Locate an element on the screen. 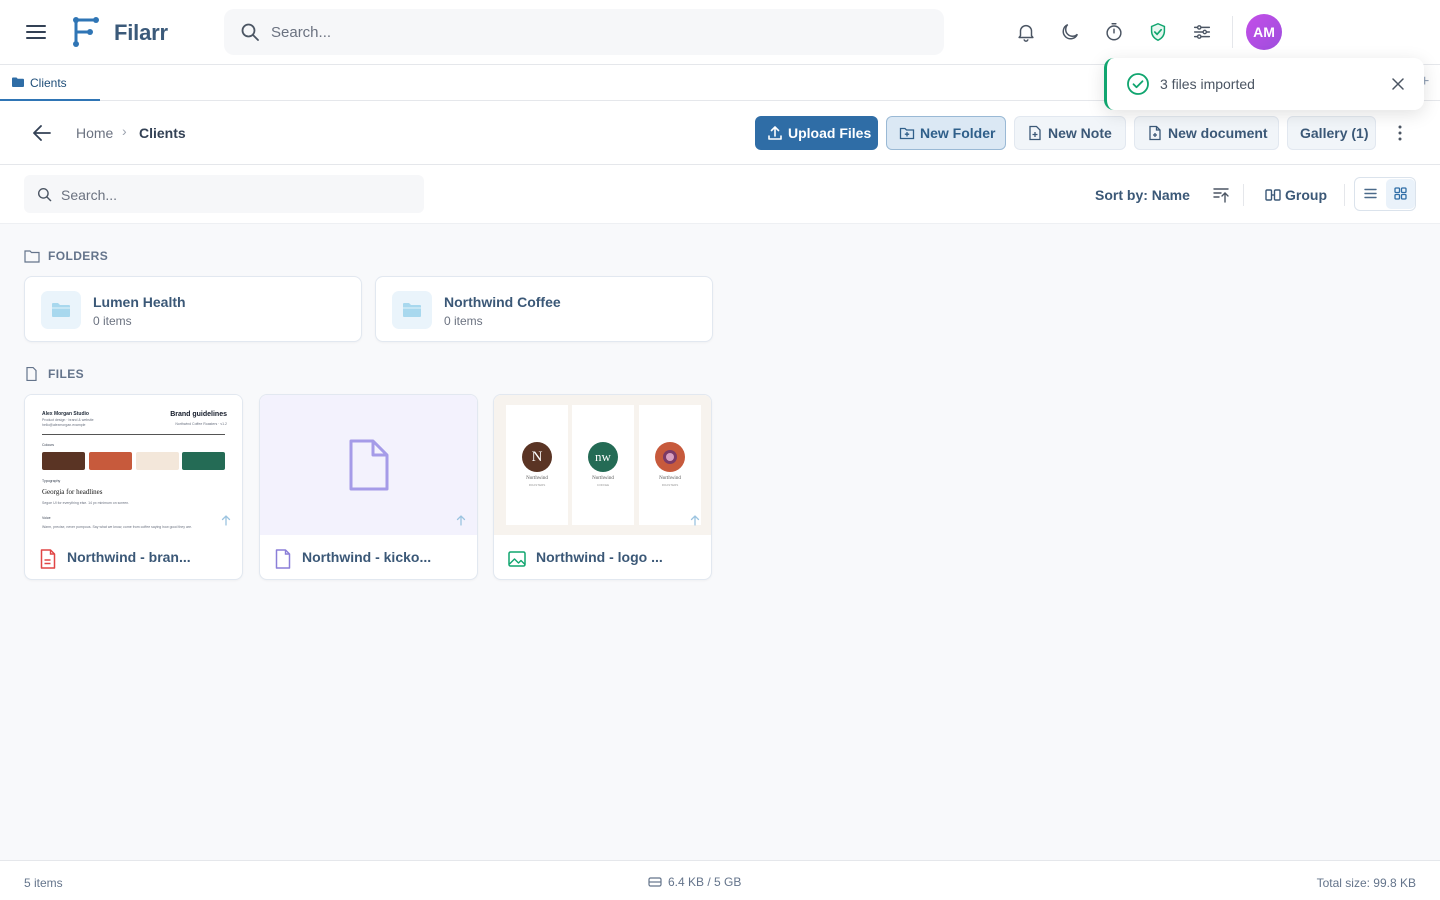 The width and height of the screenshot is (1440, 900). shield-check-icon is located at coordinates (1158, 32).